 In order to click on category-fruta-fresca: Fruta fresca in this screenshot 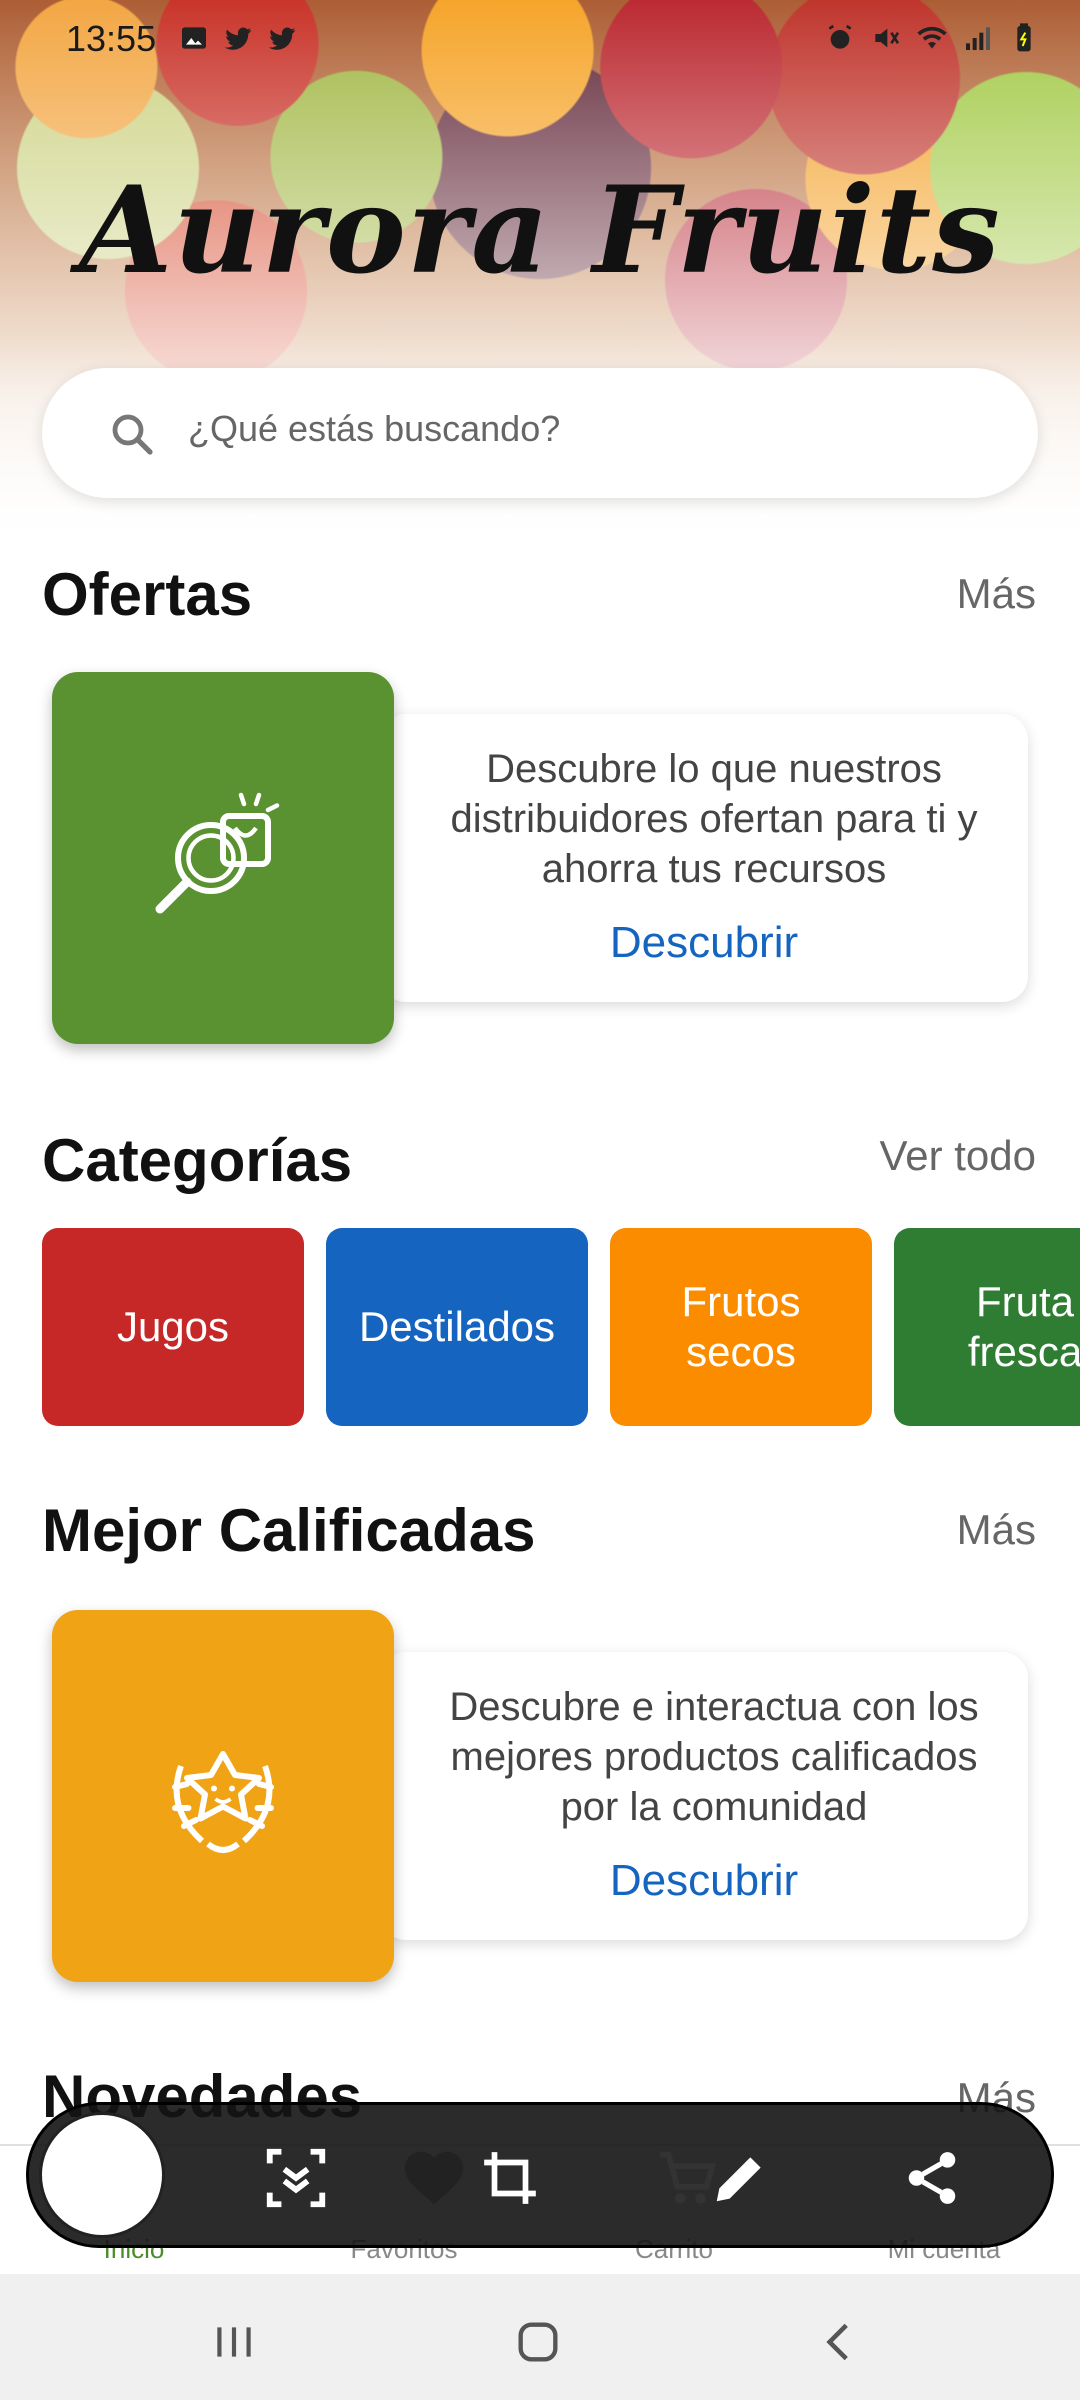, I will do `click(987, 1327)`.